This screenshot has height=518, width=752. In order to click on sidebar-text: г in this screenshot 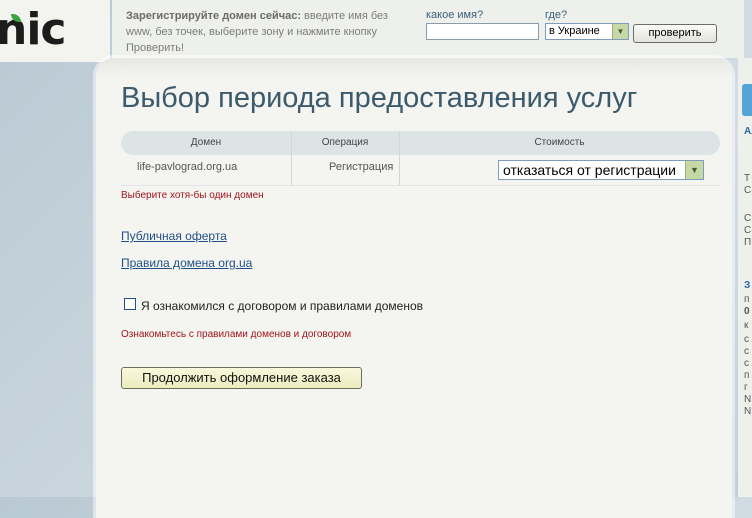, I will do `click(746, 387)`.